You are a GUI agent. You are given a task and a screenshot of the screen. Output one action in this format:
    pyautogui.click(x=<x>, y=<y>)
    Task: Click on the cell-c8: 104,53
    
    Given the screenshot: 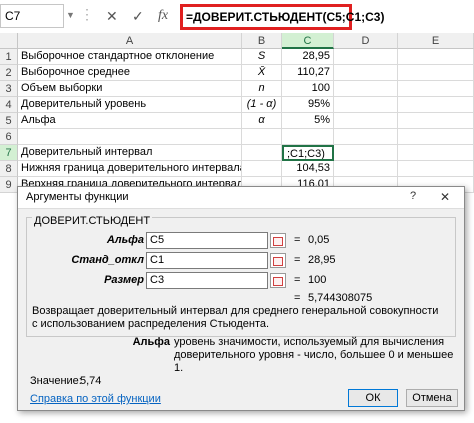 What is the action you would take?
    pyautogui.click(x=308, y=169)
    